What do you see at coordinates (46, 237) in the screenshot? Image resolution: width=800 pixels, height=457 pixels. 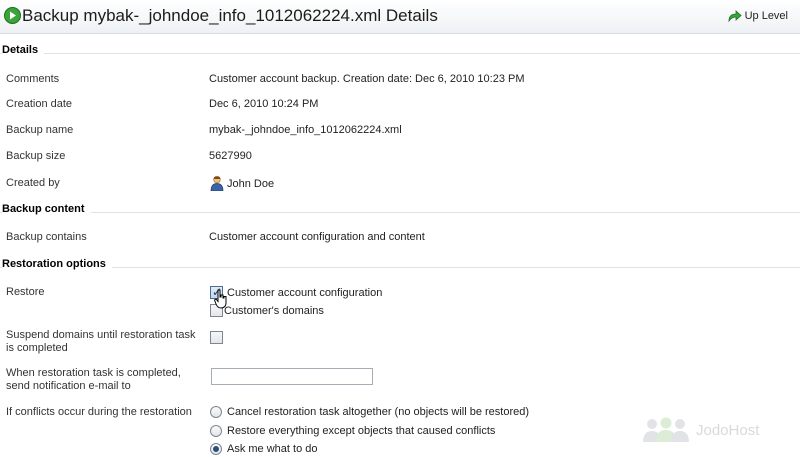 I see `backup-contains-label: Backup contains` at bounding box center [46, 237].